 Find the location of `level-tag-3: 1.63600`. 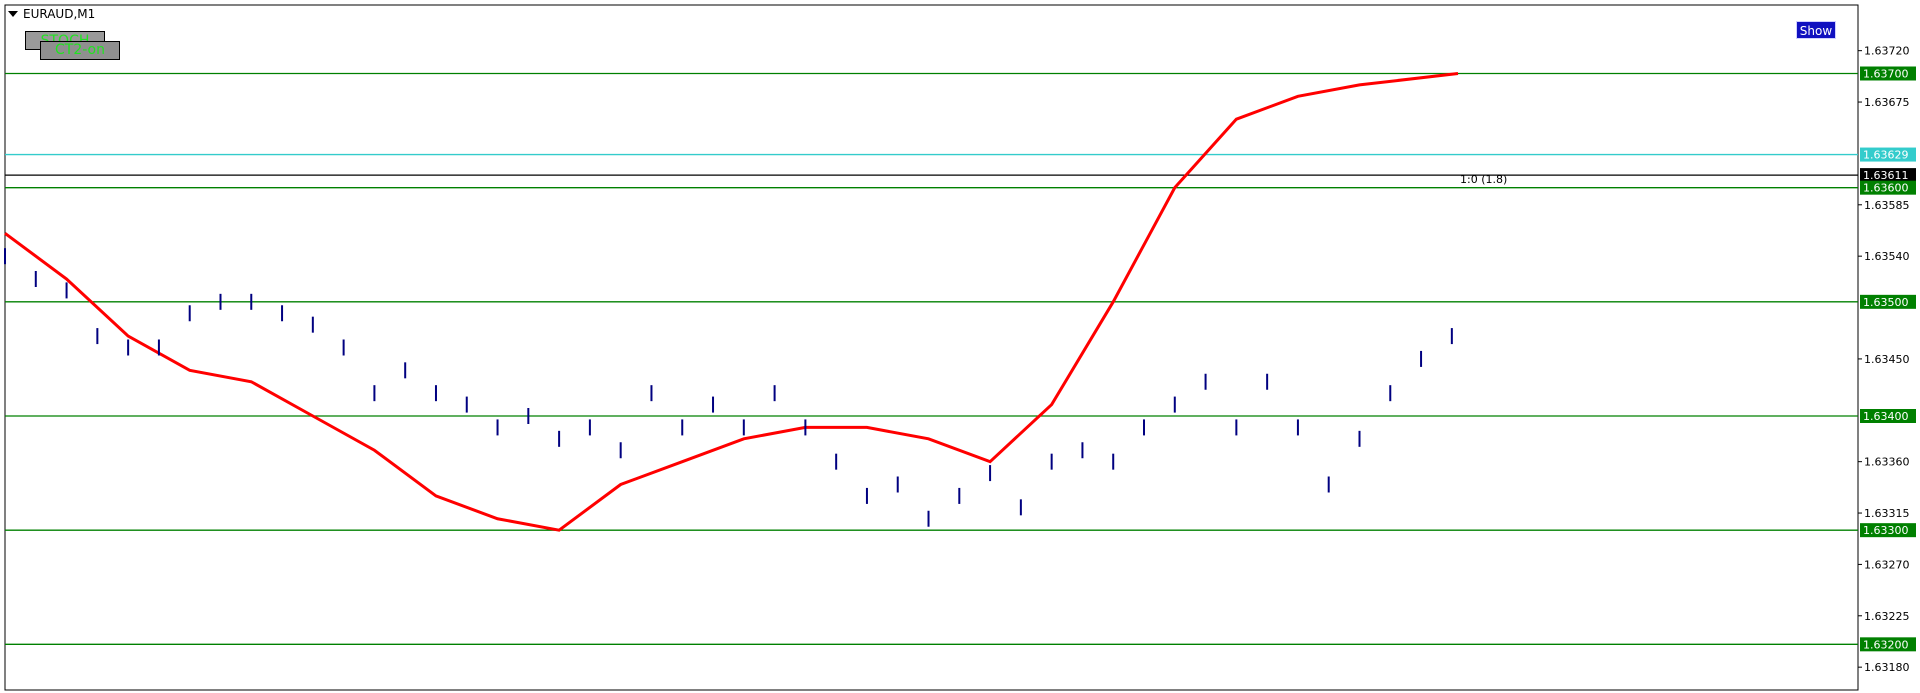

level-tag-3: 1.63600 is located at coordinates (1886, 188).